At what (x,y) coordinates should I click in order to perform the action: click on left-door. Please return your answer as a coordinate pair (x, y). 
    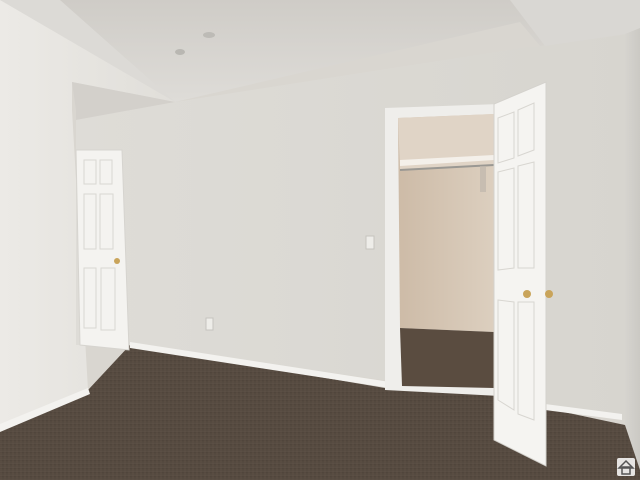
    Looking at the image, I should click on (102, 250).